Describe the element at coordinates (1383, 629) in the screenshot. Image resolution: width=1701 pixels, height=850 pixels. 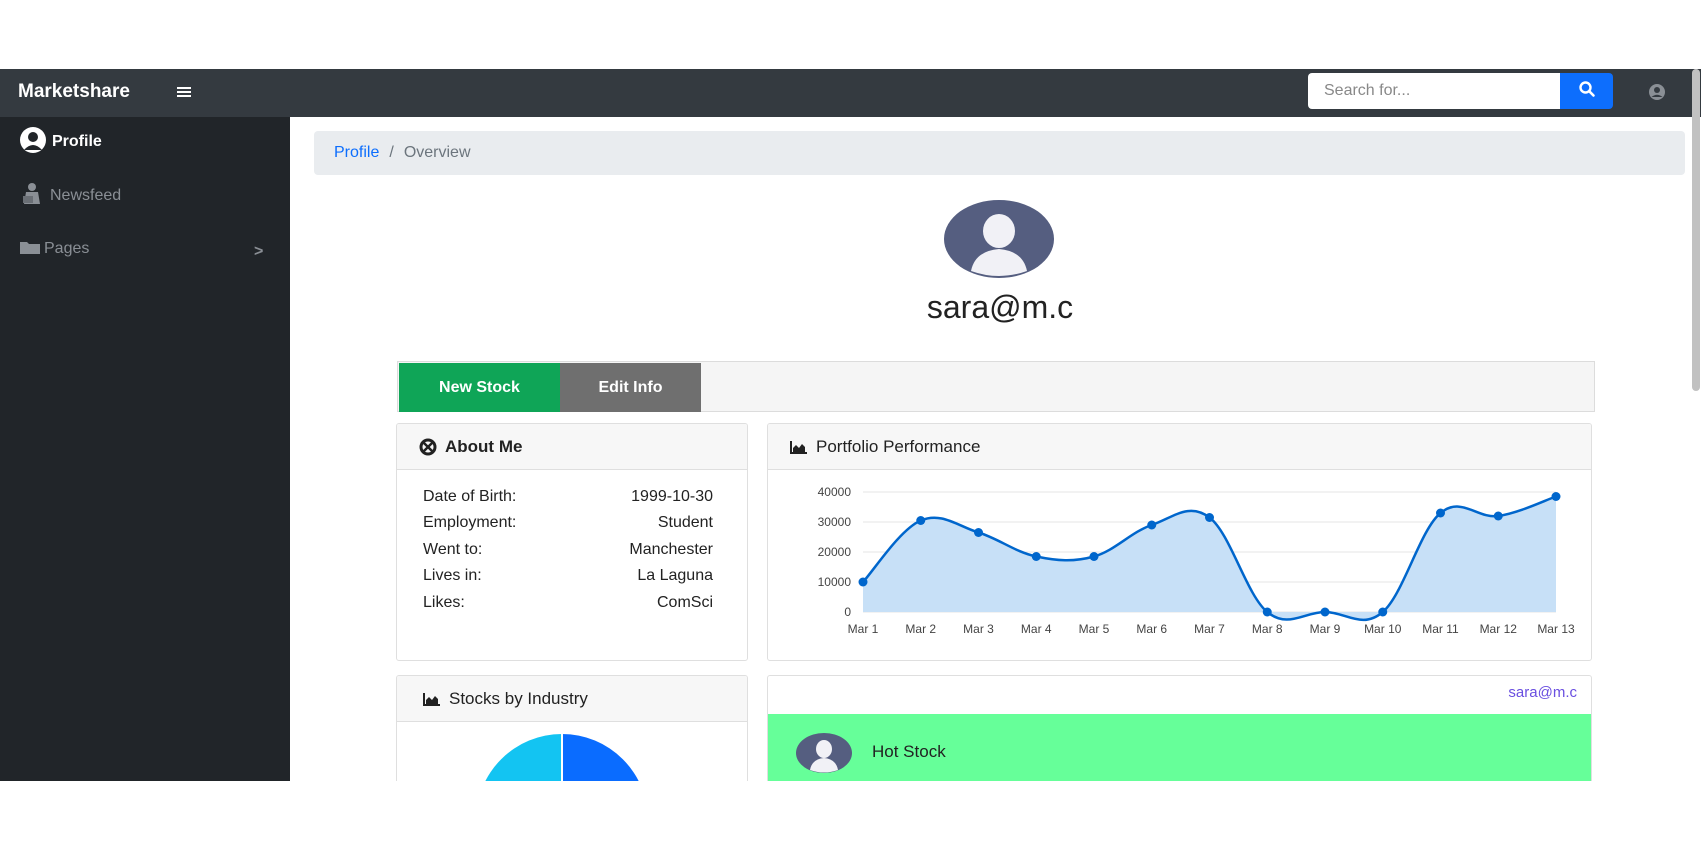
I see `x-tick-label: Mar 10` at that location.